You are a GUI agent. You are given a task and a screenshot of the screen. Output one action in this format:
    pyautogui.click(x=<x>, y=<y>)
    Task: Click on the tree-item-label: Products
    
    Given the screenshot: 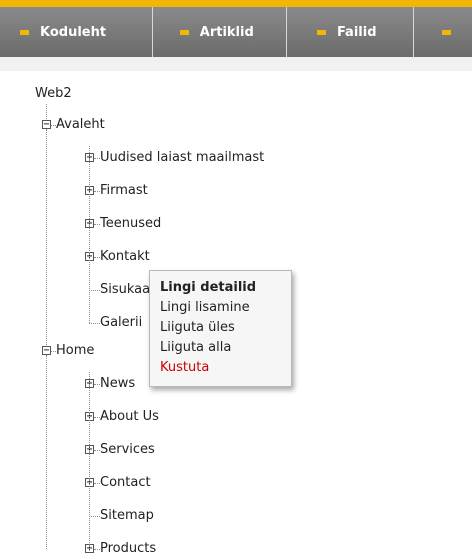 What is the action you would take?
    pyautogui.click(x=128, y=549)
    